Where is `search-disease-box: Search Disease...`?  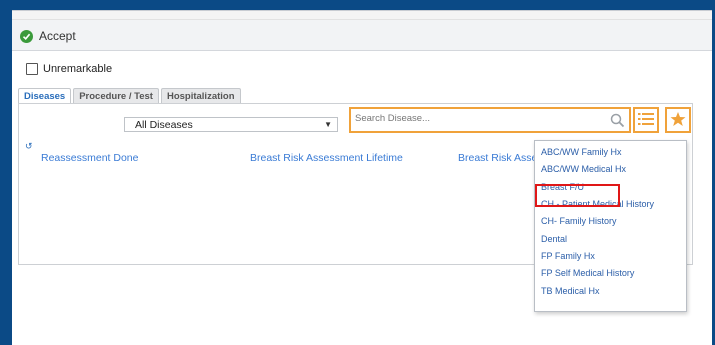
search-disease-box: Search Disease... is located at coordinates (490, 120).